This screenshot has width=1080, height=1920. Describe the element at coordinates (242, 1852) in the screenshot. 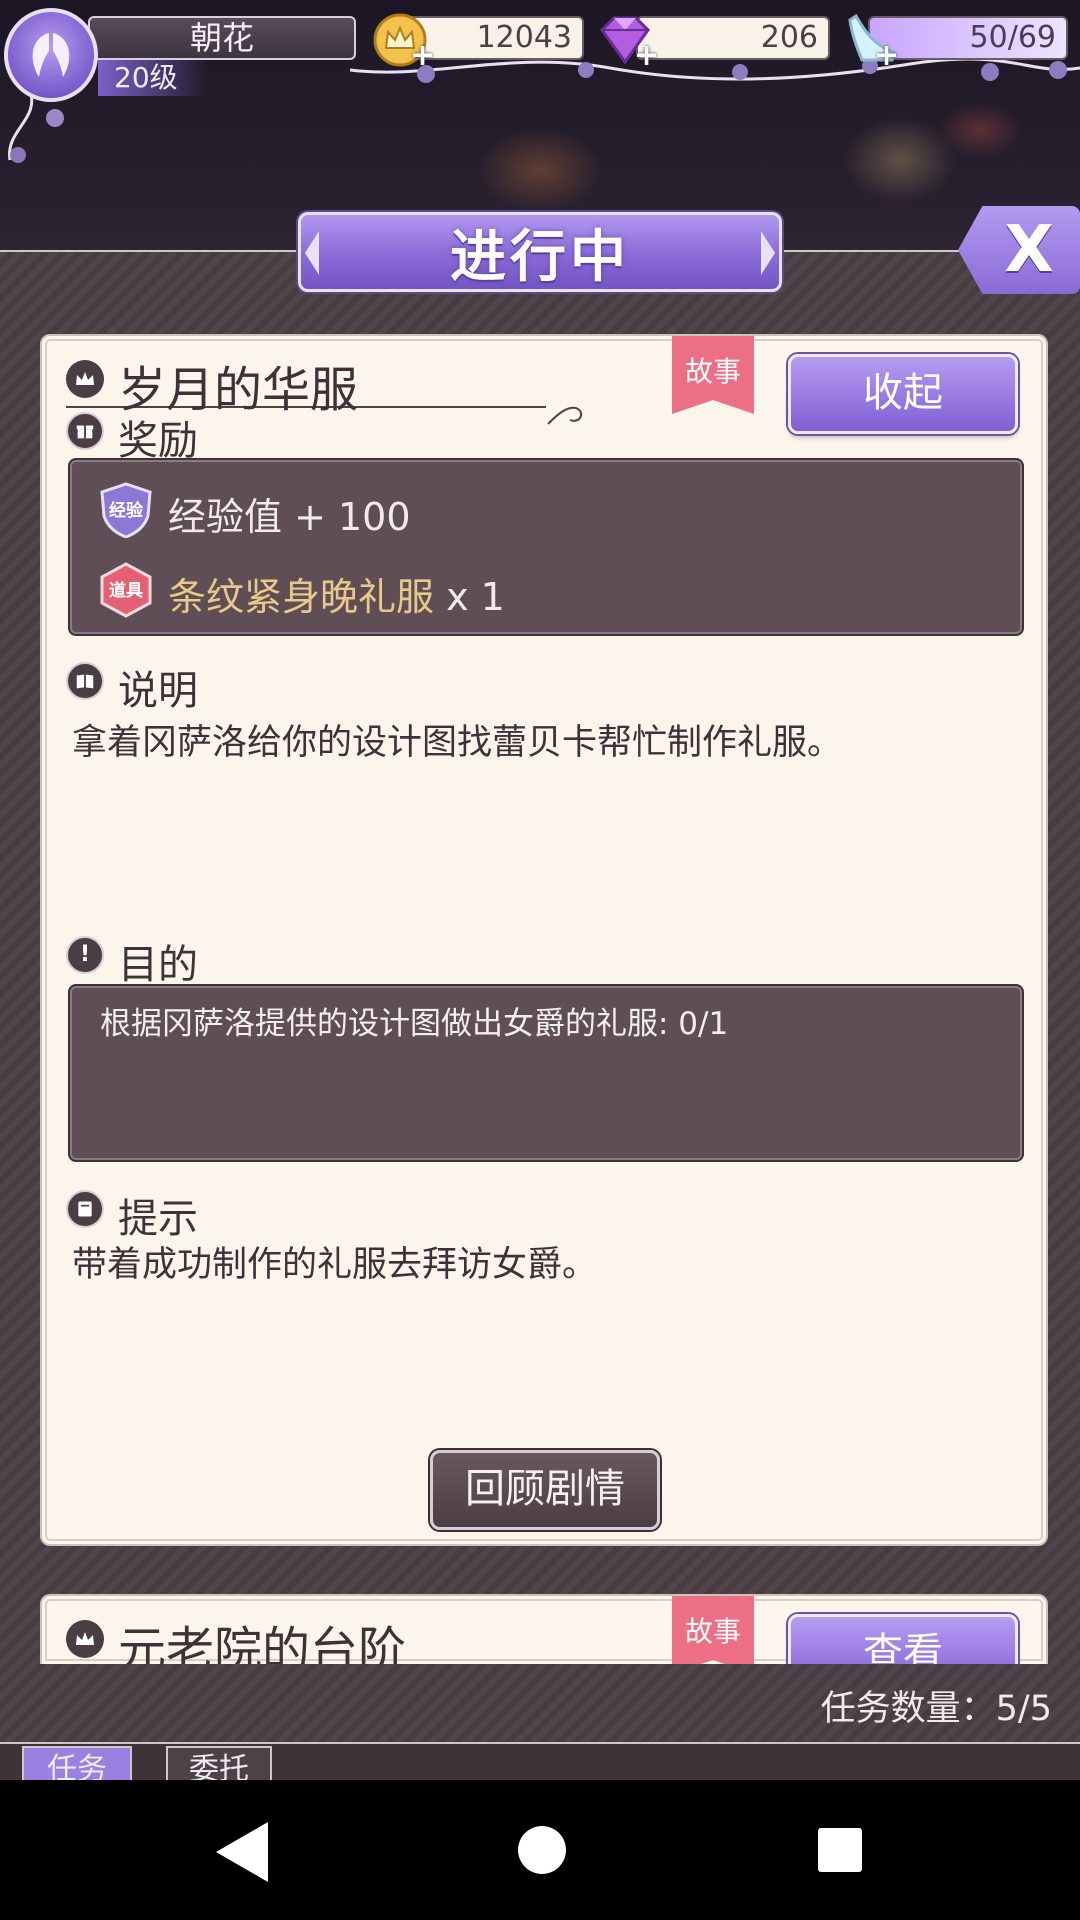

I see `back-icon` at that location.